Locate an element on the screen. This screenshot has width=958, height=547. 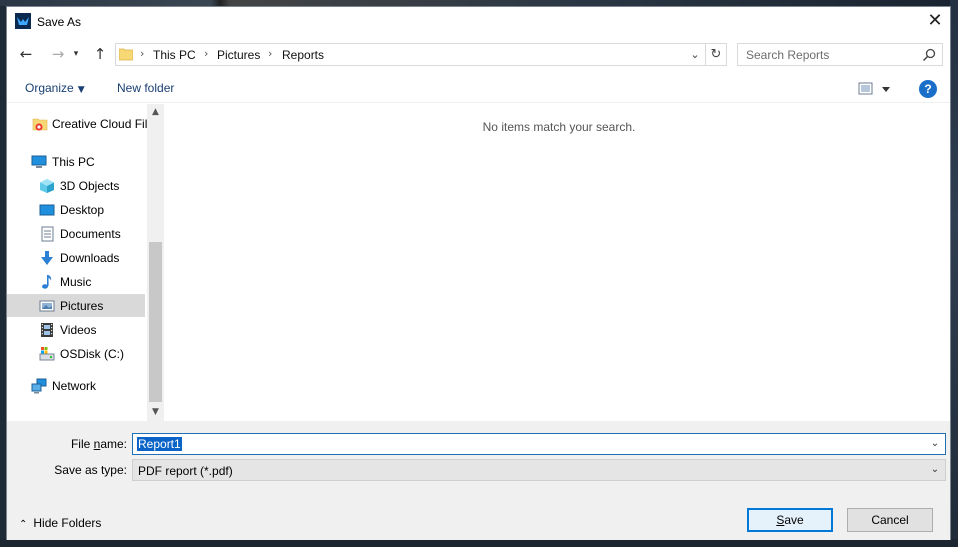
navigation-scrollbar: ▲ ▼ is located at coordinates (155, 262).